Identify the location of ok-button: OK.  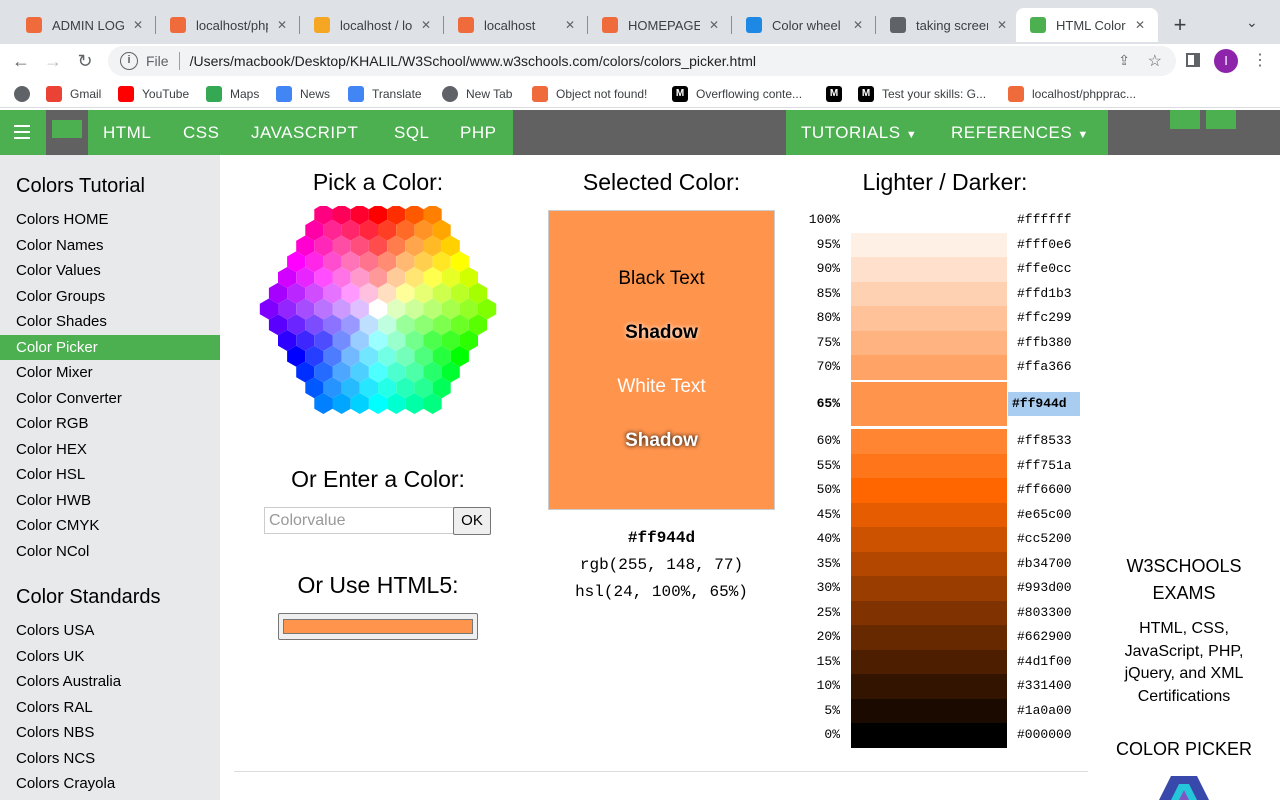
(472, 521).